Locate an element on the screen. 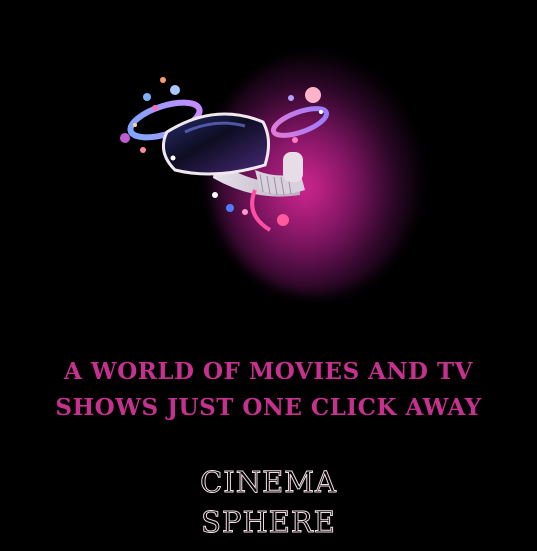 The image size is (537, 551). tagline-line-1: A WORLD OF MOVIES AND TV is located at coordinates (268, 371).